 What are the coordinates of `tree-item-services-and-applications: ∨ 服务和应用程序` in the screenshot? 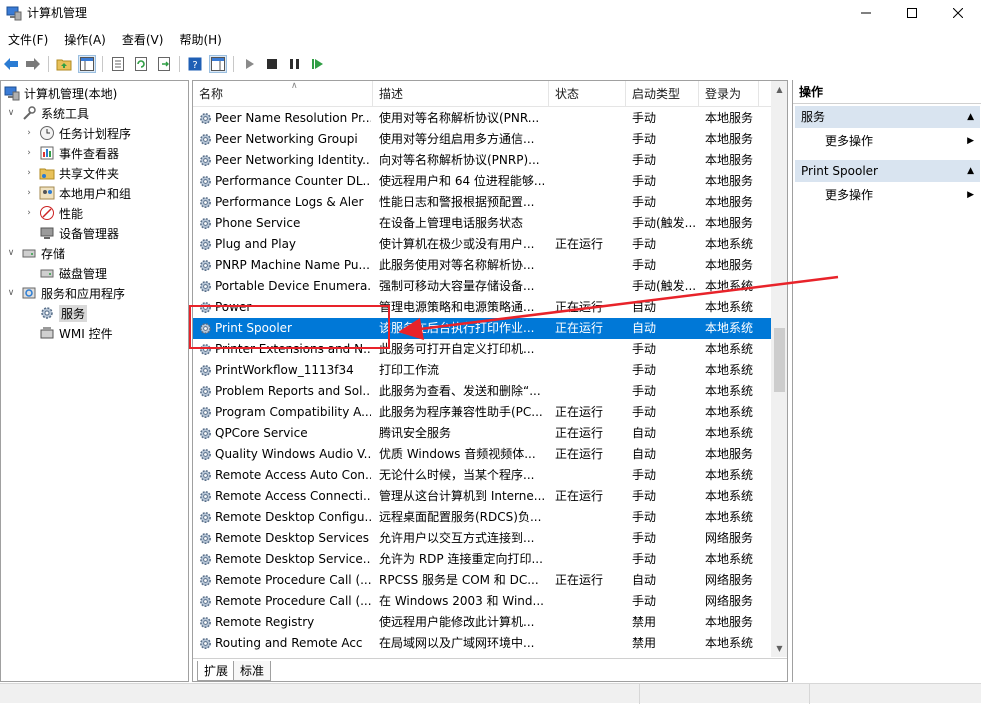 It's located at (65, 293).